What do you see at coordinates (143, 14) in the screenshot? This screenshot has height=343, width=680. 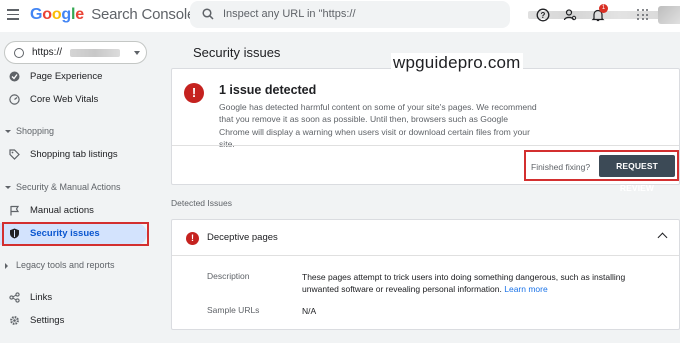 I see `logo-product-name: Search Console` at bounding box center [143, 14].